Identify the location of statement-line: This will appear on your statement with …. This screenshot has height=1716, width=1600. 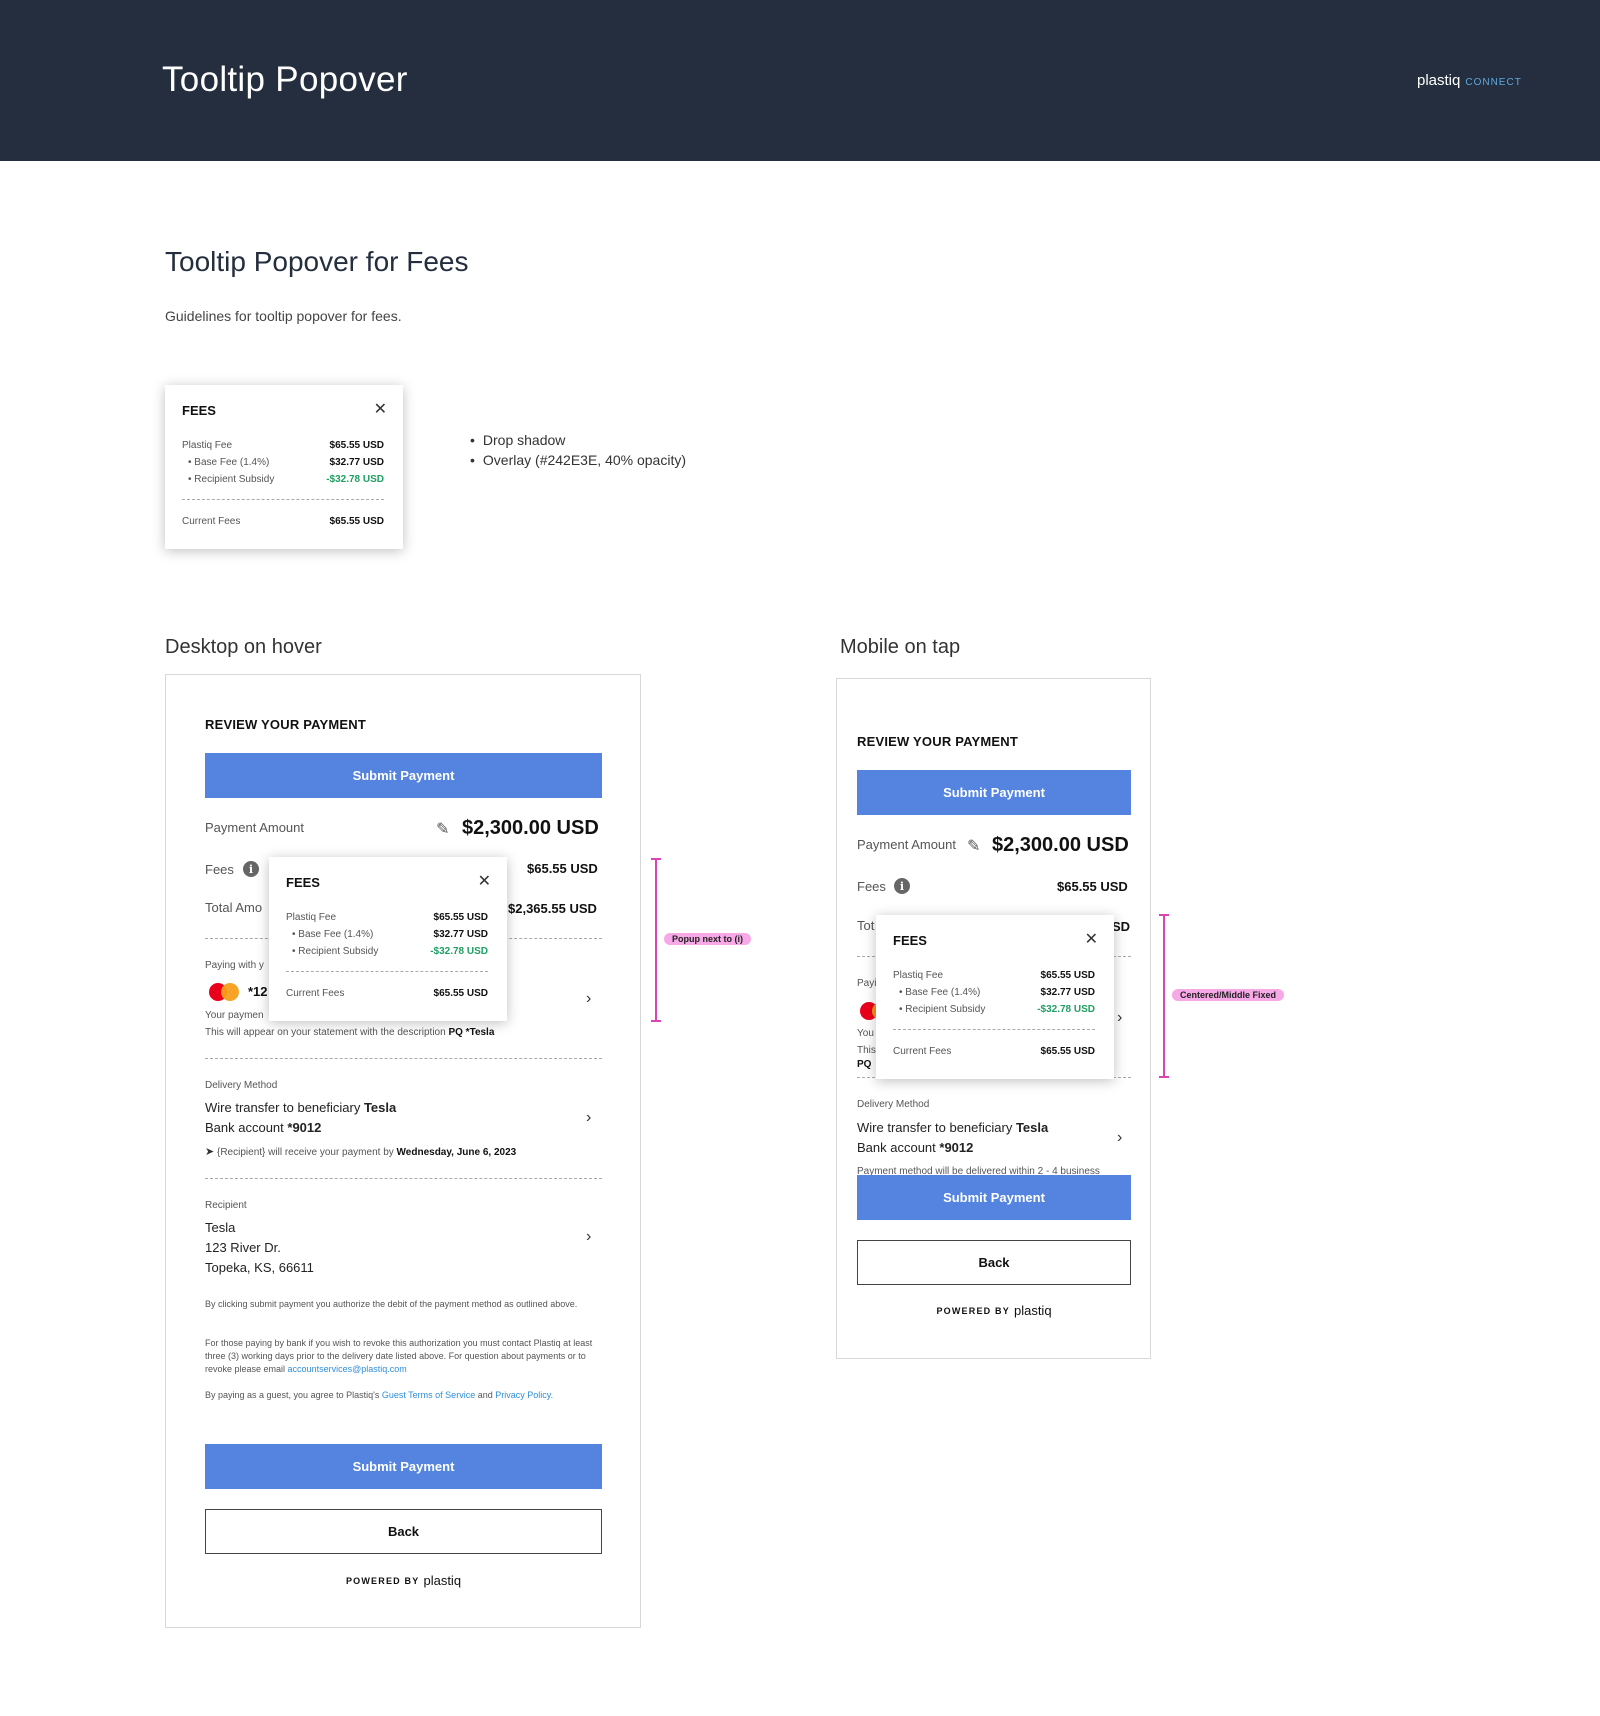
(350, 1032).